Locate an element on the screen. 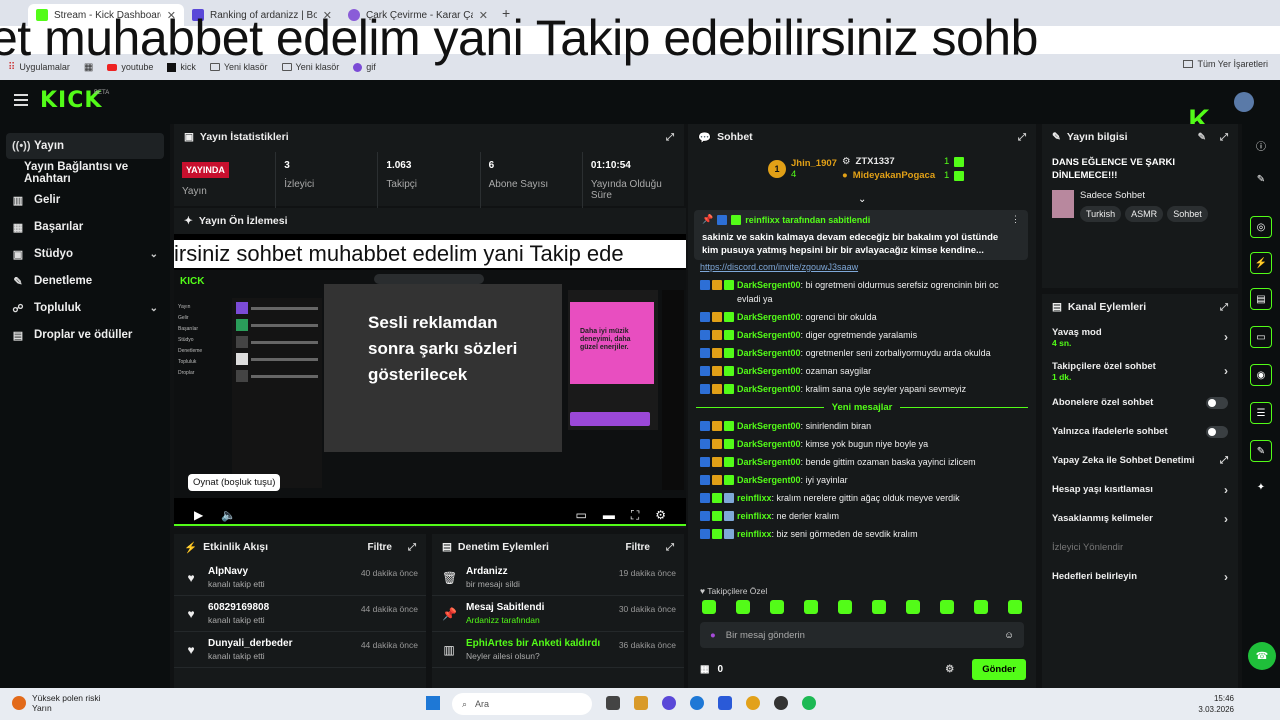  emoji-icon: ☺ is located at coordinates (1009, 635).